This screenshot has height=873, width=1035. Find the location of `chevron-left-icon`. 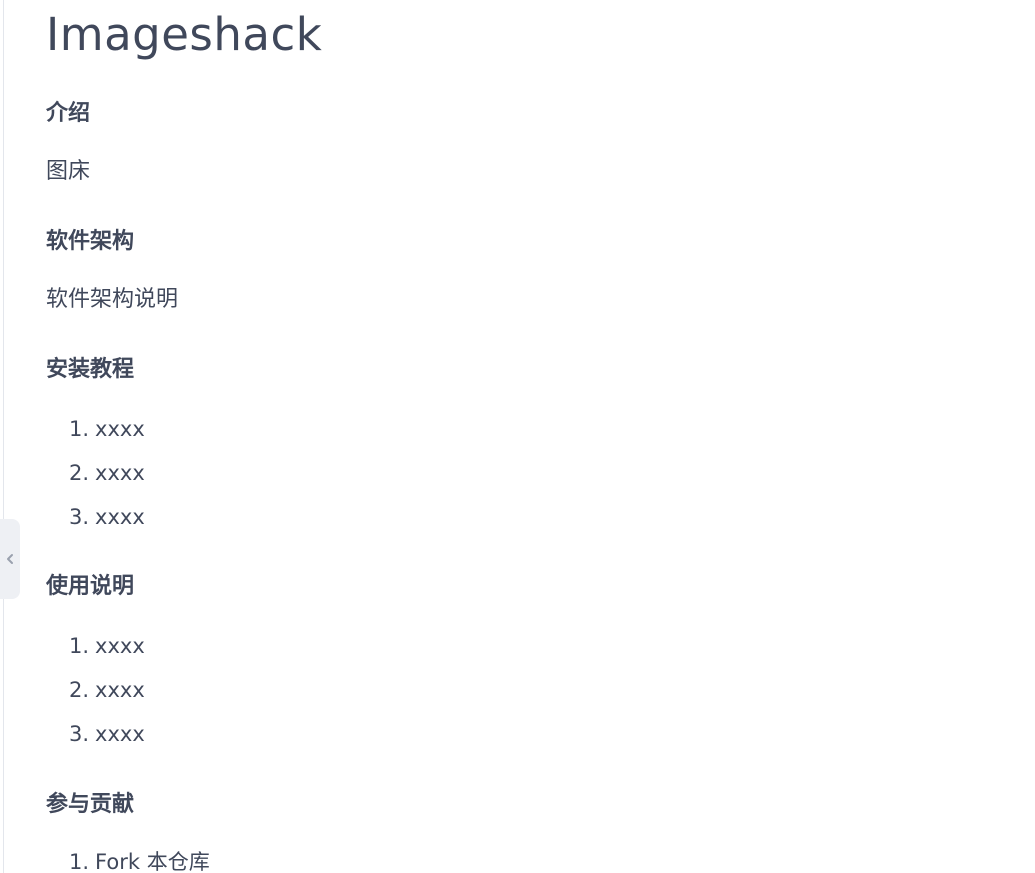

chevron-left-icon is located at coordinates (10, 559).